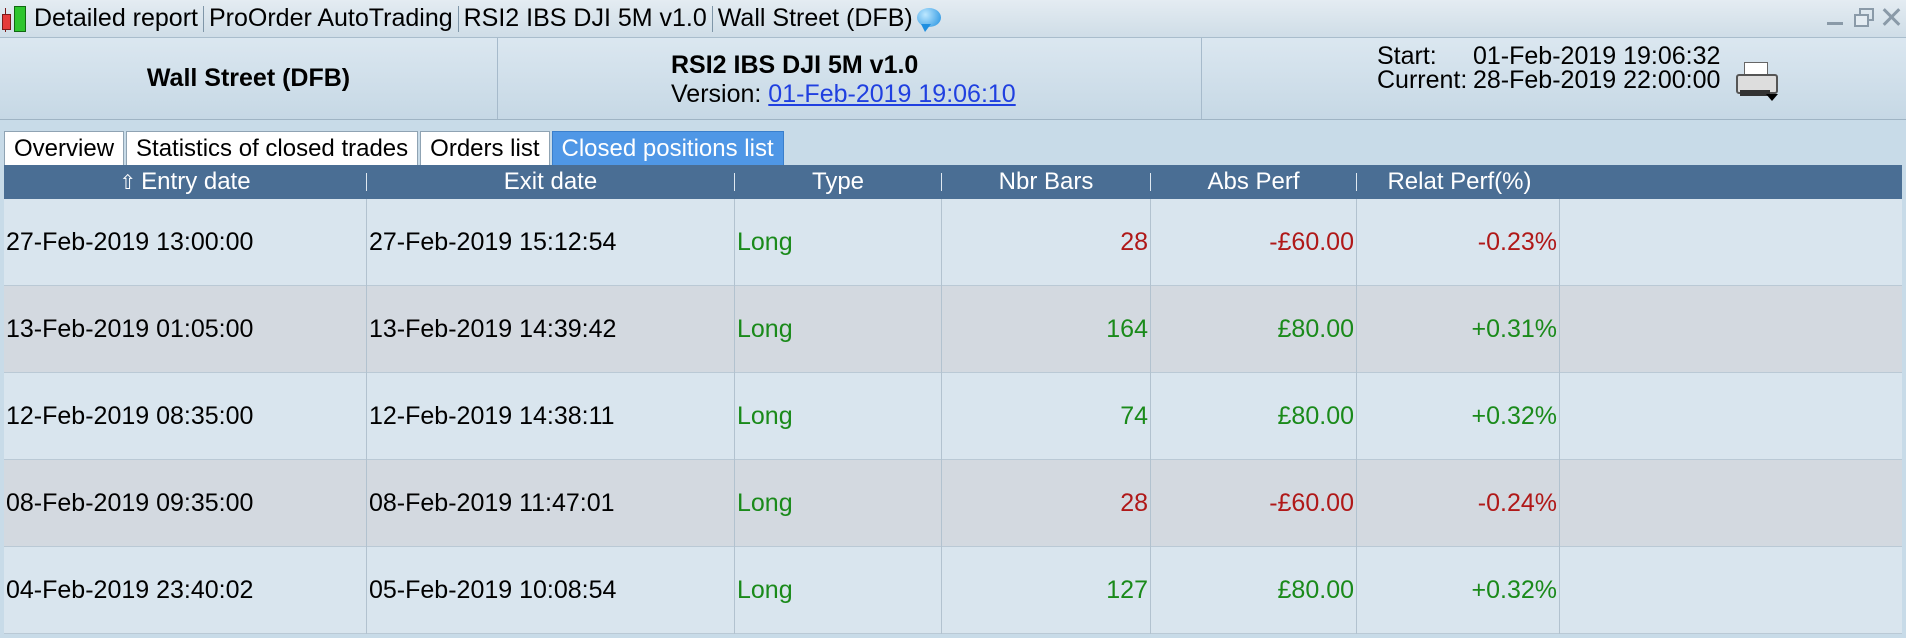 This screenshot has width=1906, height=638. Describe the element at coordinates (1459, 182) in the screenshot. I see `column-header-relat-perf: Relat Perf(%)` at that location.